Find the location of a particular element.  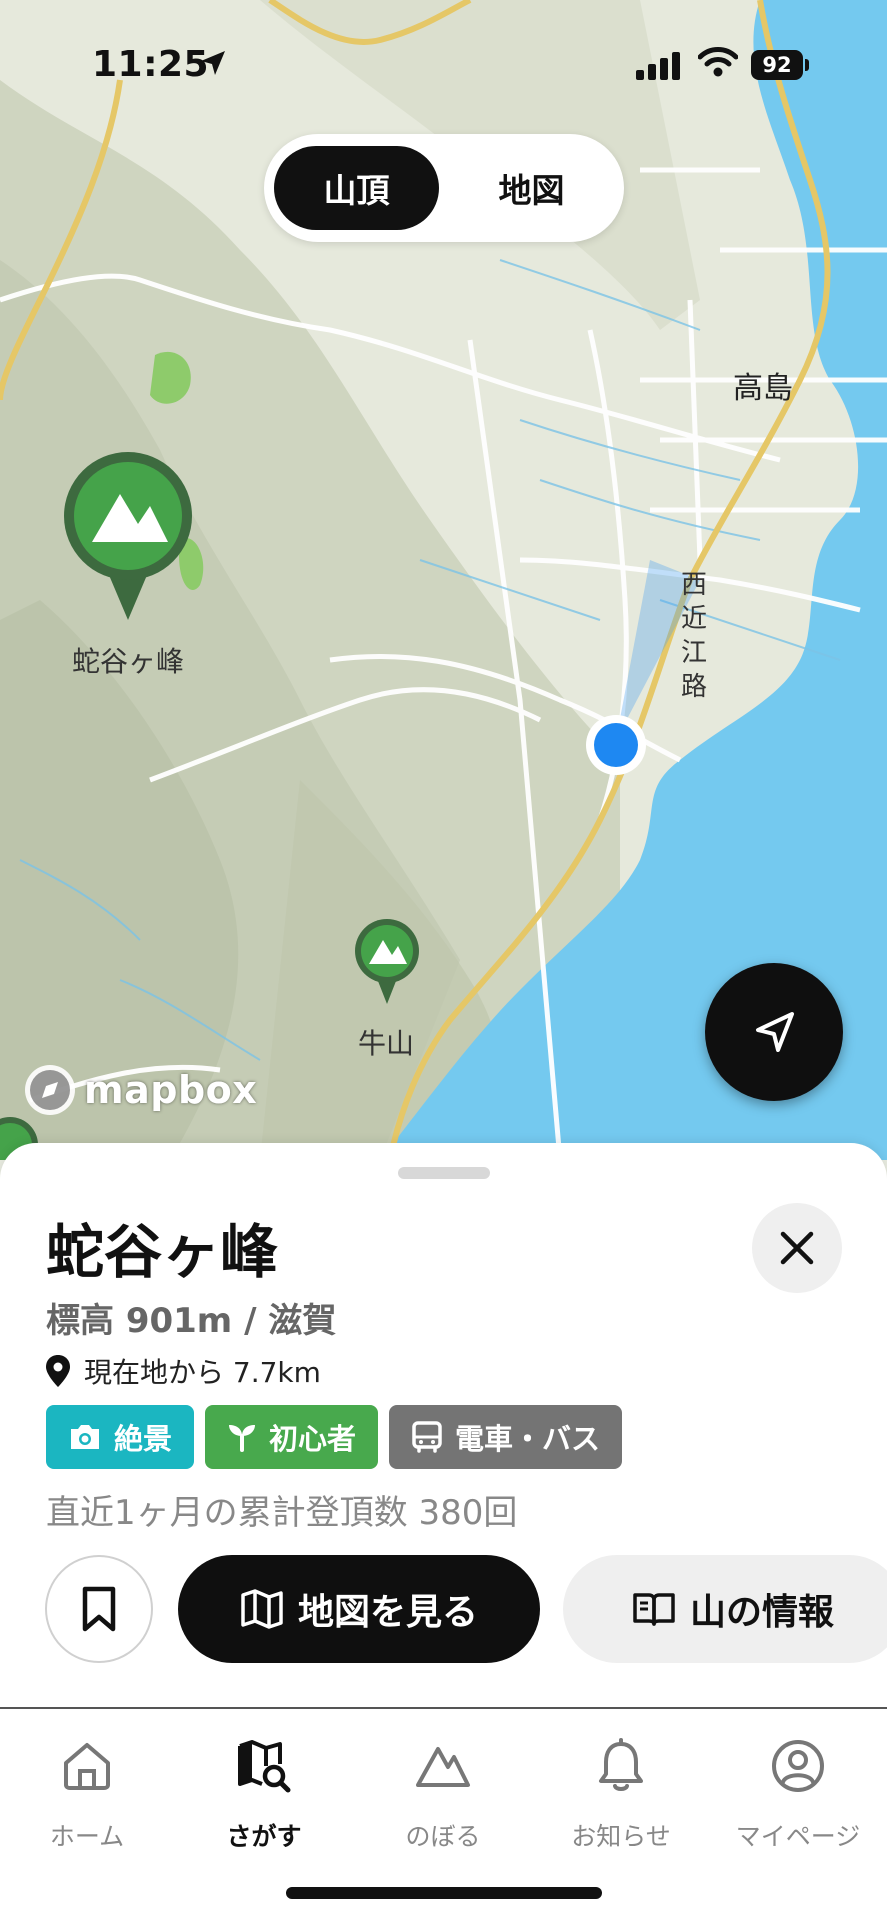

peak-distance: 現在地から 7.7km is located at coordinates (183, 1371).